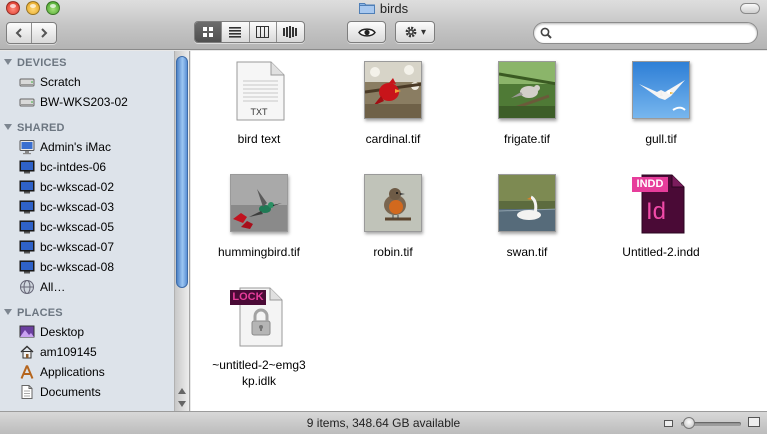  What do you see at coordinates (96, 267) in the screenshot?
I see `sidebar-item-bc-wkscad-08: bc-wkscad-08` at bounding box center [96, 267].